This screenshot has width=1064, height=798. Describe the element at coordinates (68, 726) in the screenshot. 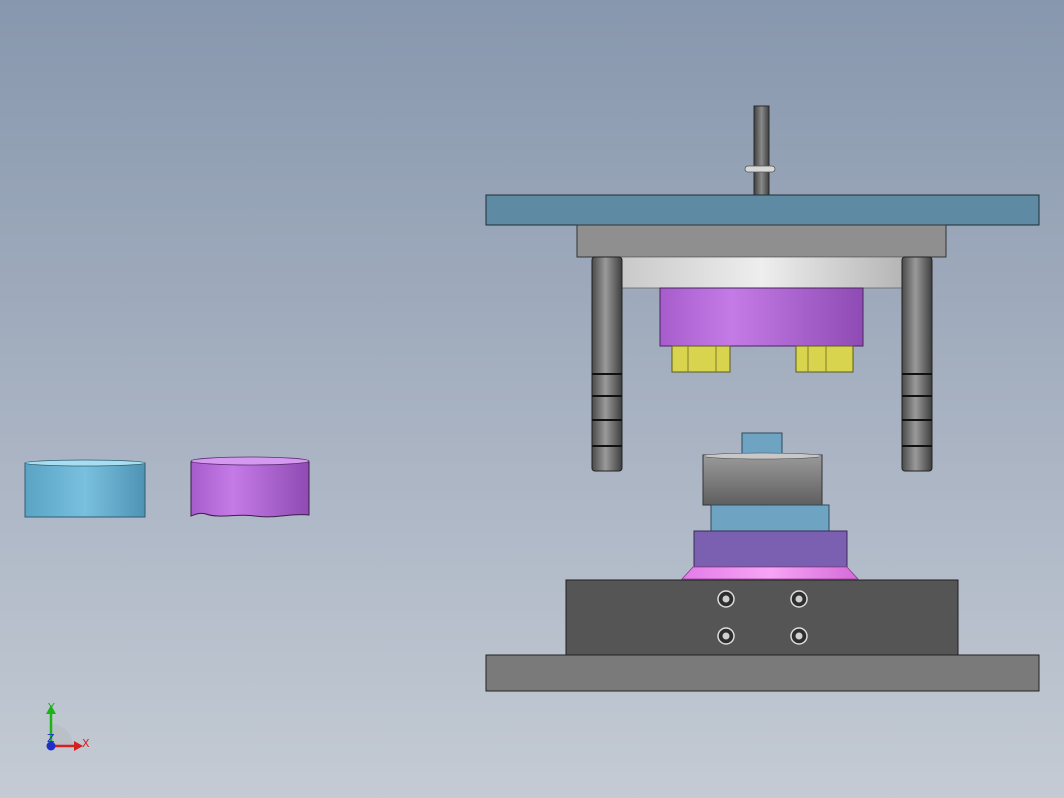

I see `reference-triad: Y X Z` at that location.